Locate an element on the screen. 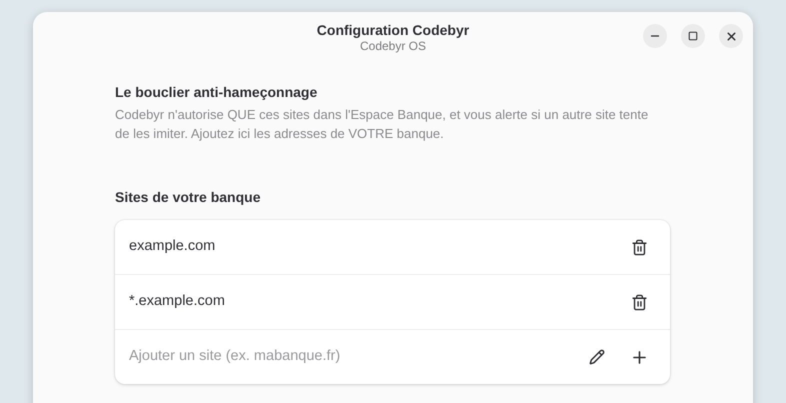 This screenshot has height=403, width=786. window-title: Configuration Codebyr is located at coordinates (393, 29).